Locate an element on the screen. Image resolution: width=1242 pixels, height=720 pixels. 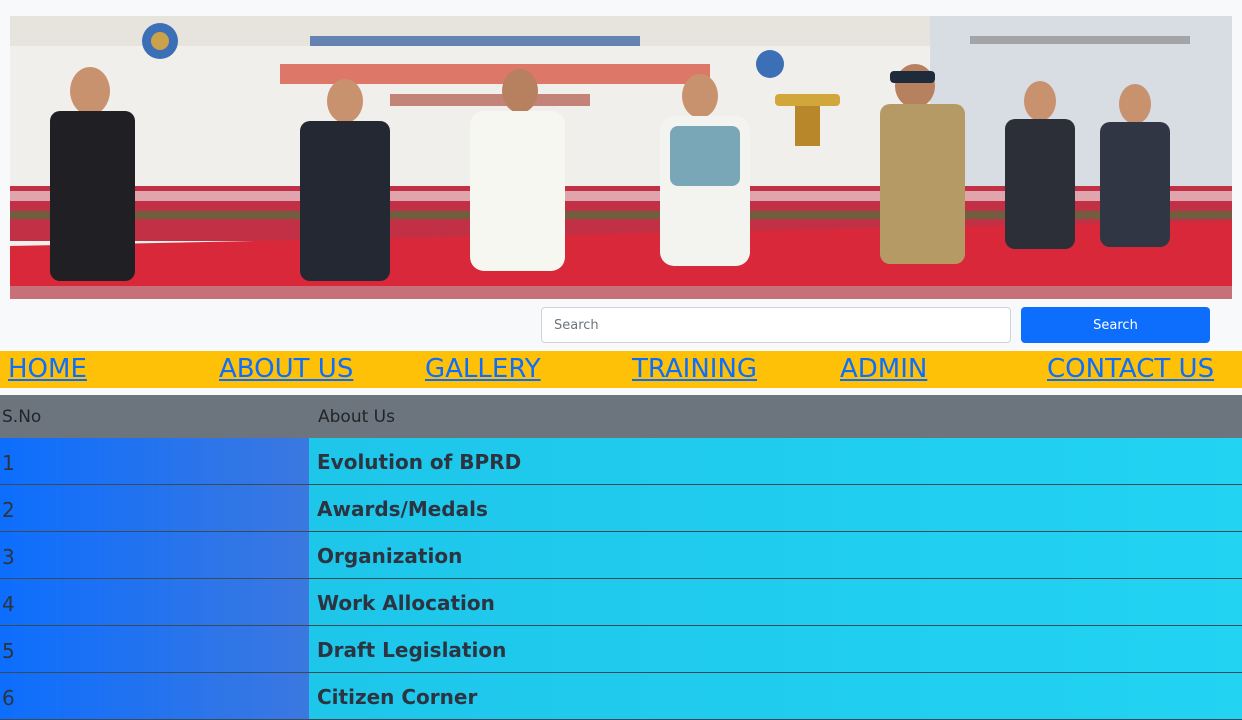
search-bar: Search is located at coordinates (621, 325).